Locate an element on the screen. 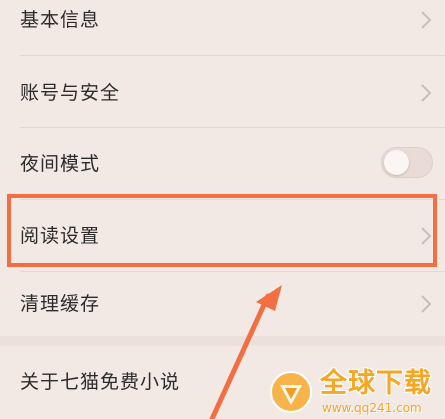  watermark-url: www.qq241.com is located at coordinates (372, 408).